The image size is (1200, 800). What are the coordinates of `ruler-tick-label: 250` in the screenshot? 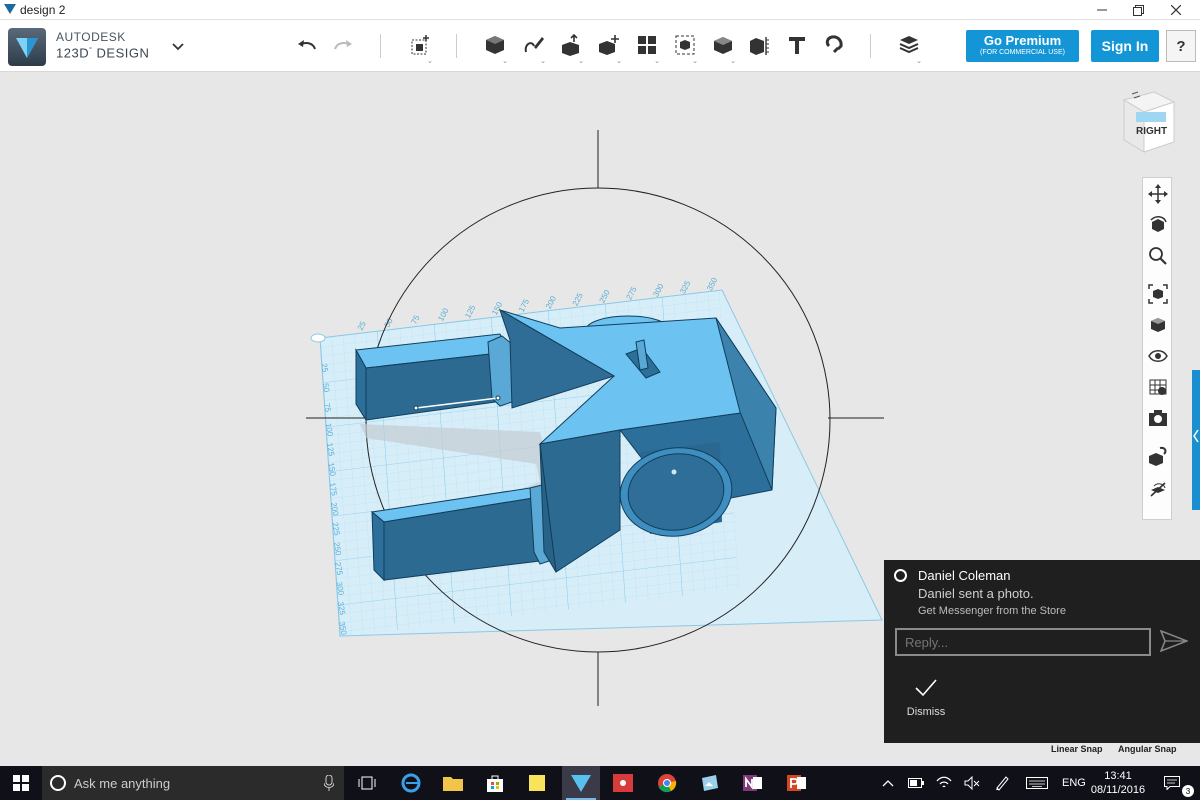 It's located at (337, 548).